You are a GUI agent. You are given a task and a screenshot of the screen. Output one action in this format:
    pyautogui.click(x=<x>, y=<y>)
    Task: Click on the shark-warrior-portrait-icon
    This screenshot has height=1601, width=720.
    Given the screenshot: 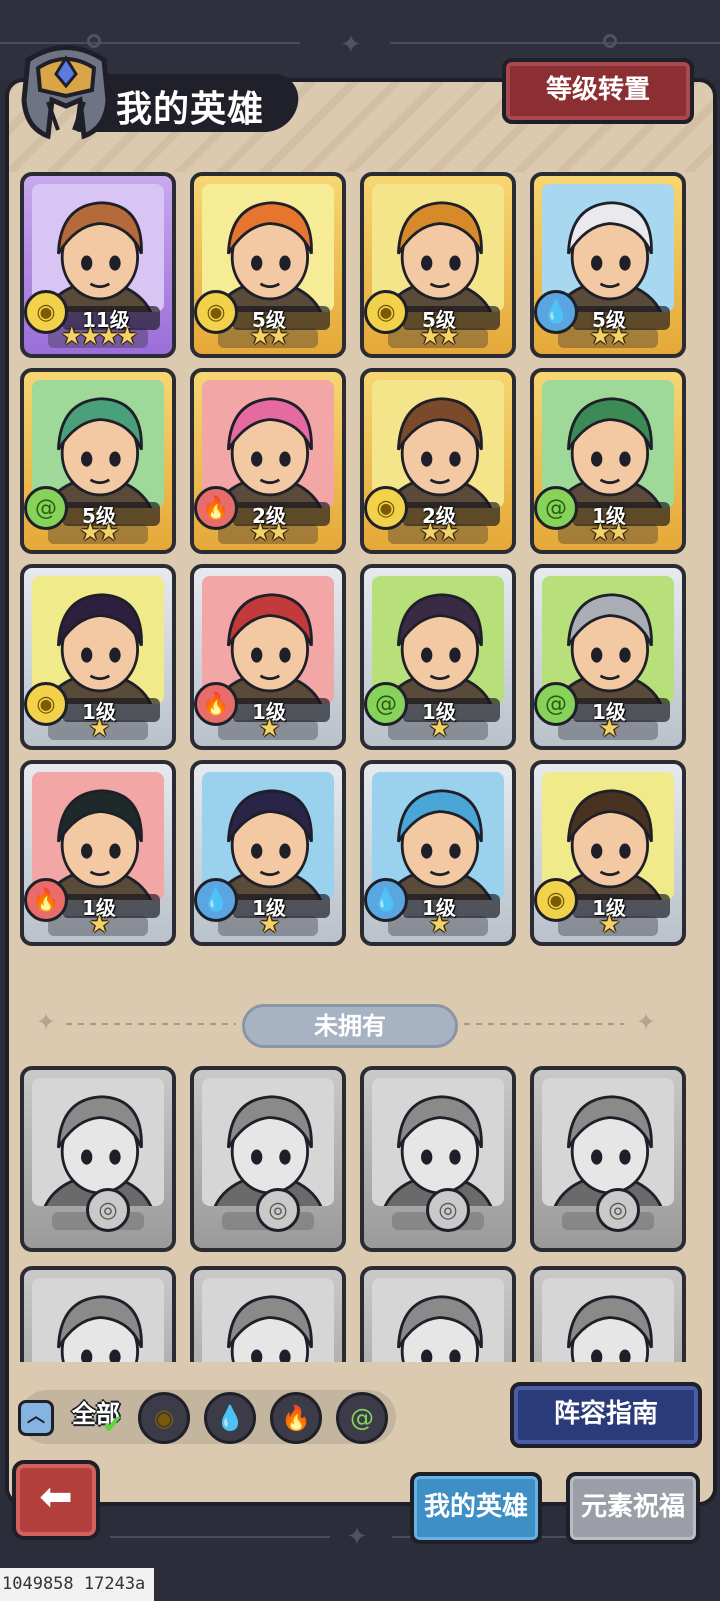 What is the action you would take?
    pyautogui.click(x=98, y=1150)
    